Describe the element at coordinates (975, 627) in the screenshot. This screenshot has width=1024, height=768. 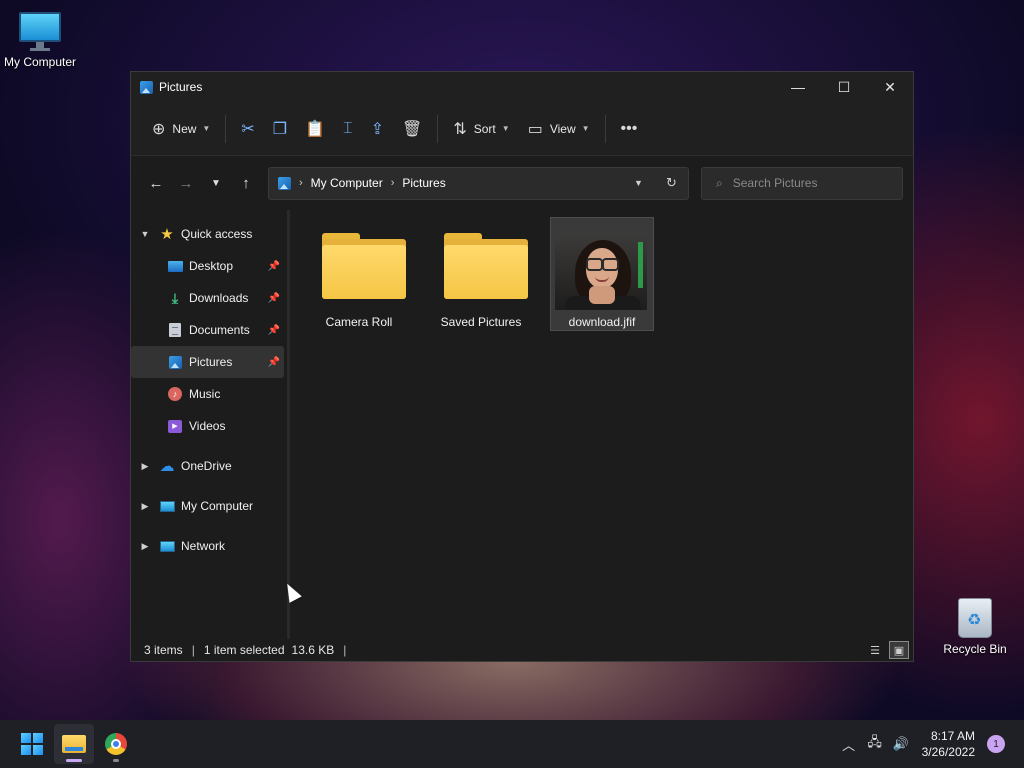
I see `desktop-icon-recycle-bin: ♻ Recycle Bin` at that location.